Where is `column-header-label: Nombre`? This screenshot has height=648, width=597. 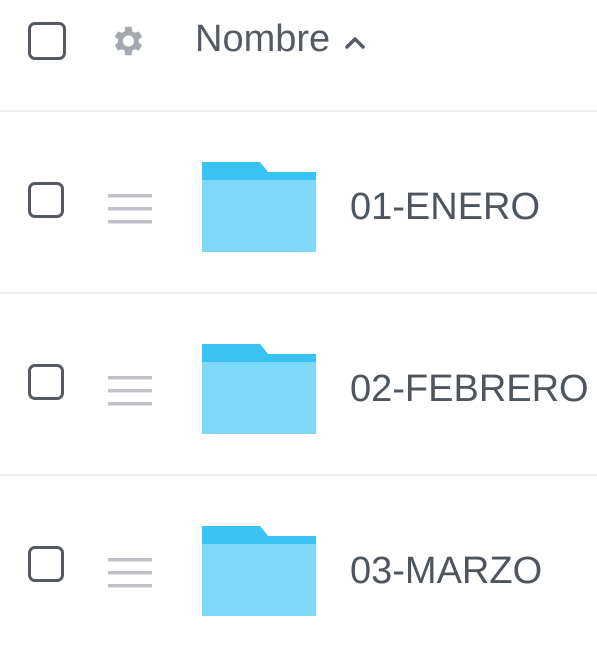 column-header-label: Nombre is located at coordinates (263, 39).